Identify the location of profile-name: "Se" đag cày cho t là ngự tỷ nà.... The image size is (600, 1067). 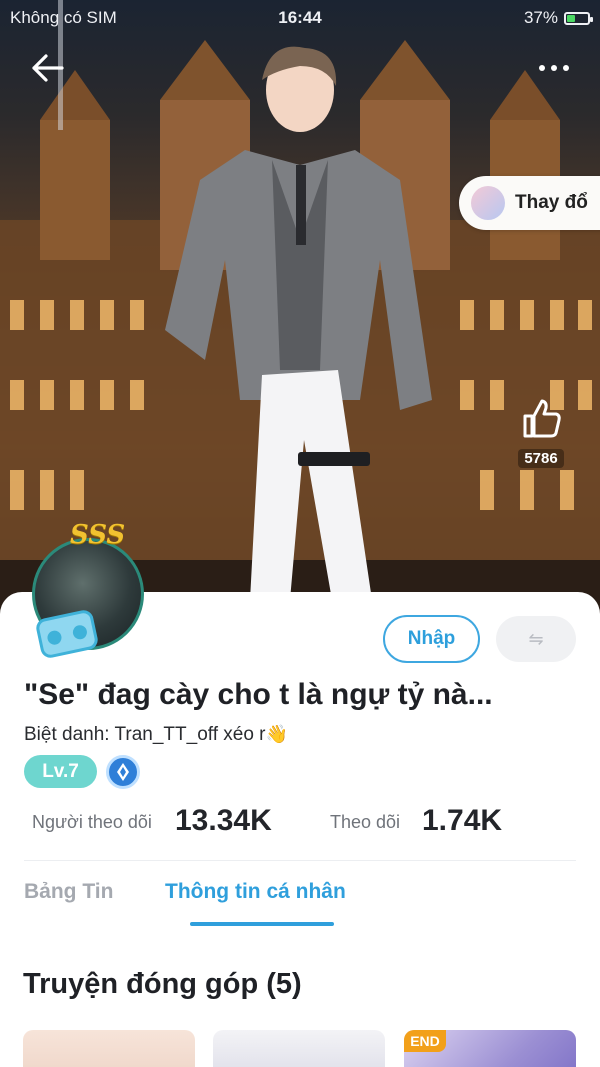
(258, 694).